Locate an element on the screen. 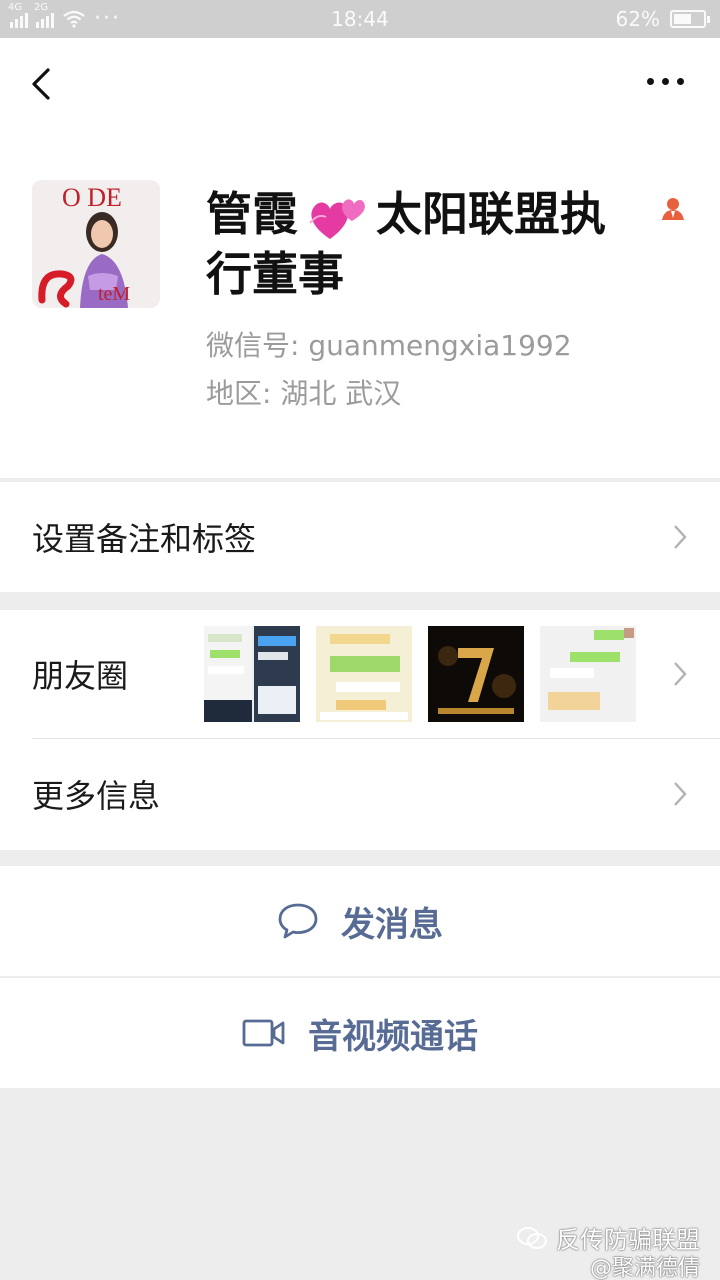 Image resolution: width=720 pixels, height=1280 pixels. video-call-label: 音视频通话 is located at coordinates (393, 1036).